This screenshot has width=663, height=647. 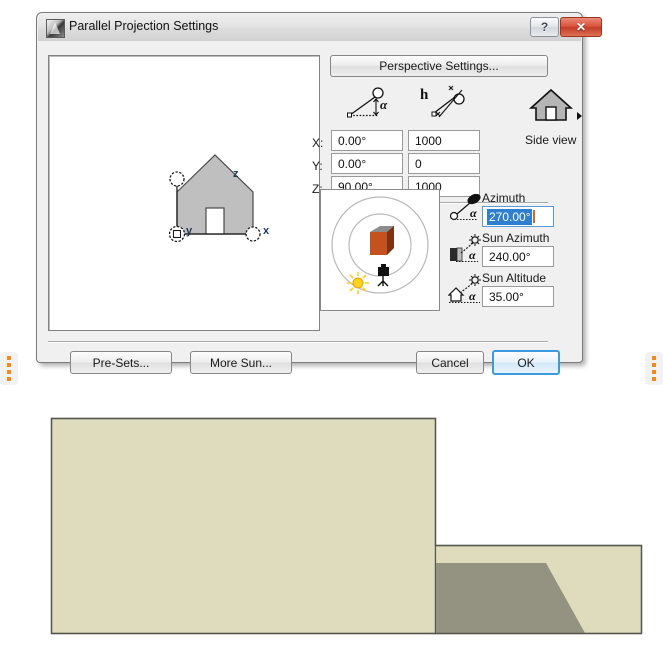 I want to click on azimuth-value: 270.00°, so click(x=509, y=216).